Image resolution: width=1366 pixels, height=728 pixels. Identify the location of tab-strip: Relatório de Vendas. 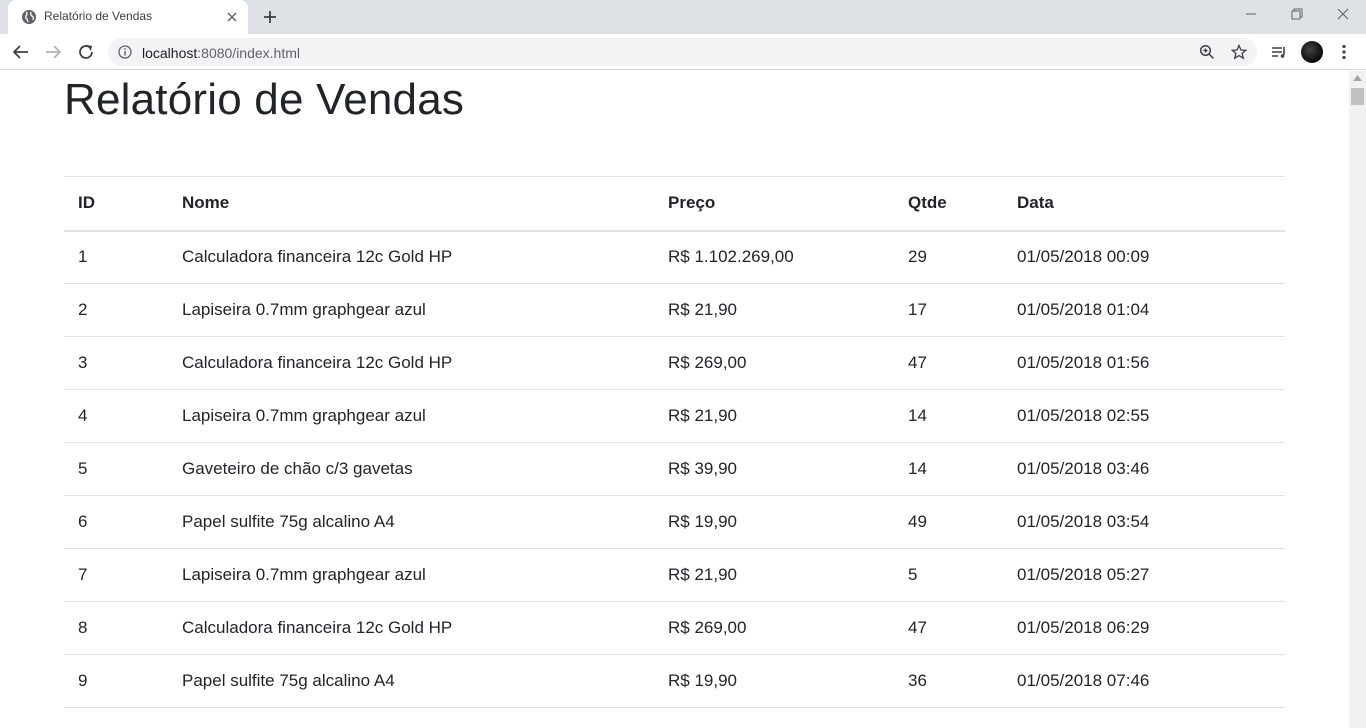
(683, 17).